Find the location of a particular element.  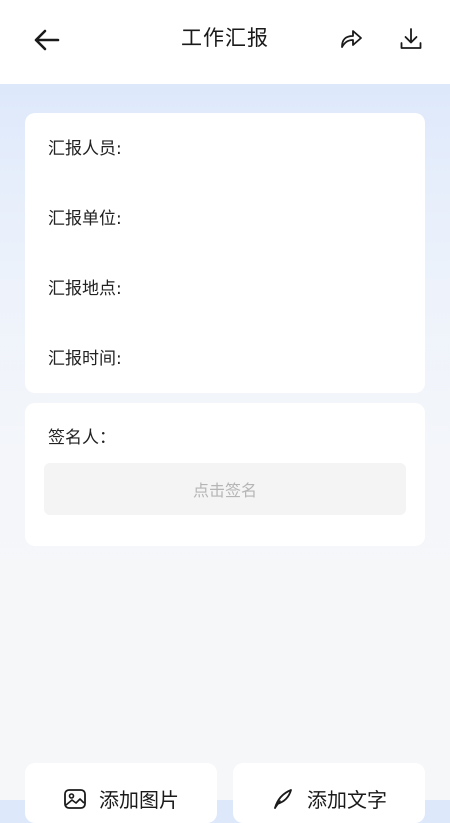

reporter-label: 汇报人员: is located at coordinates (85, 149).